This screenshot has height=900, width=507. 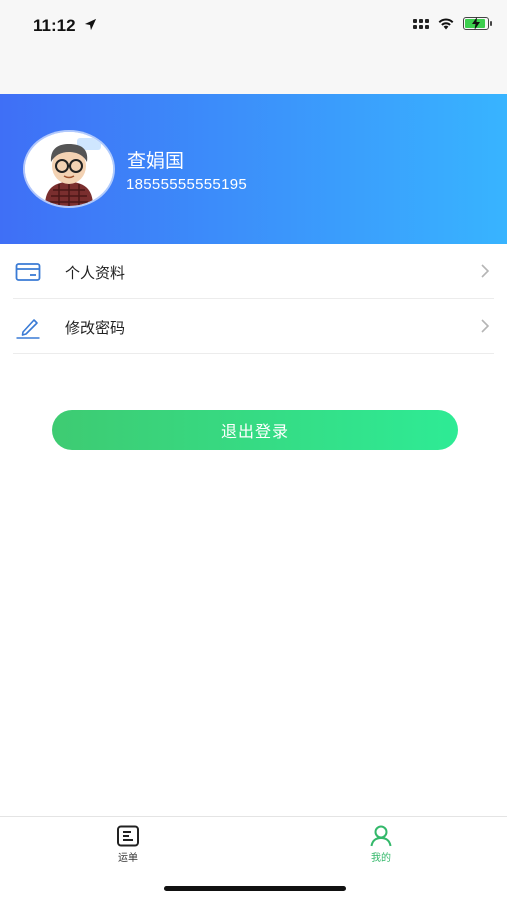 What do you see at coordinates (253, 47) in the screenshot?
I see `status-bar: 11:12` at bounding box center [253, 47].